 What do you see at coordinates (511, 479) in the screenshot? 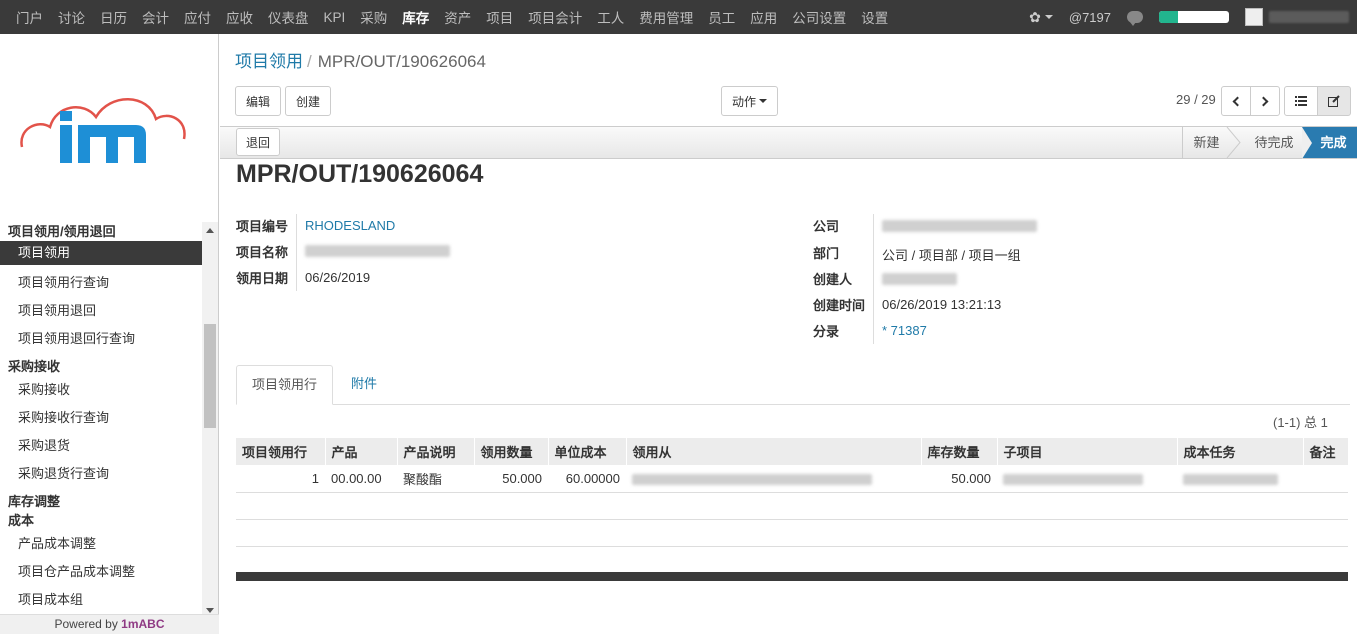
I see `cell-qty: 50.000` at bounding box center [511, 479].